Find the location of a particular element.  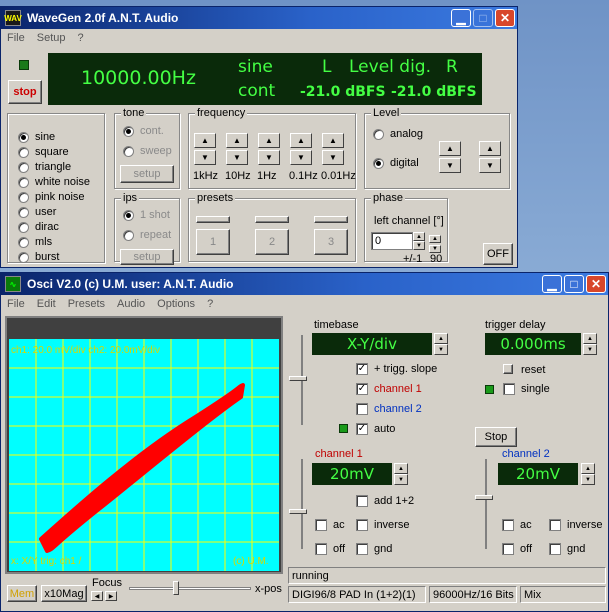

ips-shot-radio: 1 shot is located at coordinates (146, 215).